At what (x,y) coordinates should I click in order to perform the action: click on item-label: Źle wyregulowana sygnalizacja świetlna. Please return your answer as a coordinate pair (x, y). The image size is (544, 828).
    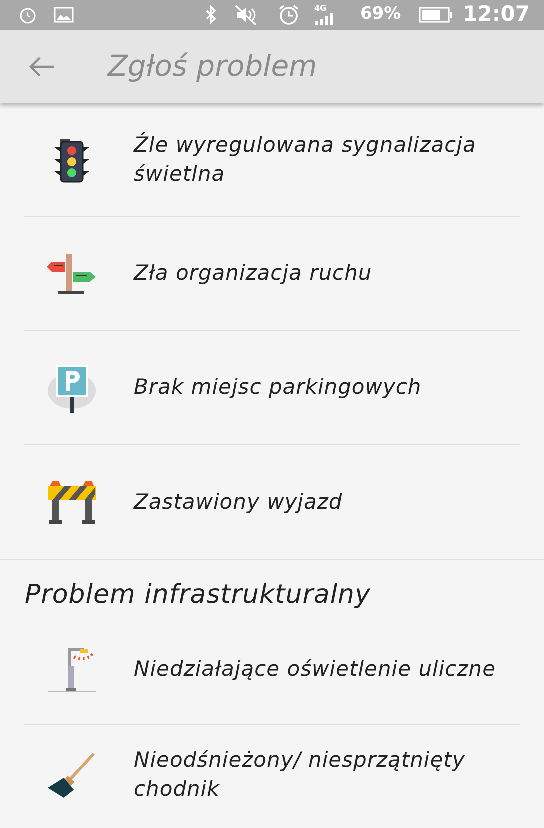
    Looking at the image, I should click on (306, 160).